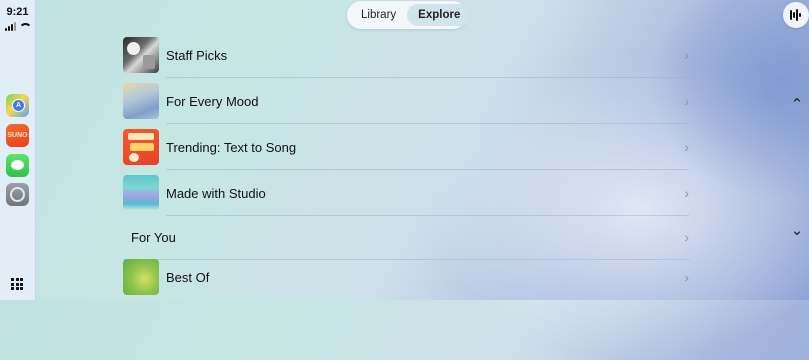  Describe the element at coordinates (17, 284) in the screenshot. I see `app-grid-icon` at that location.